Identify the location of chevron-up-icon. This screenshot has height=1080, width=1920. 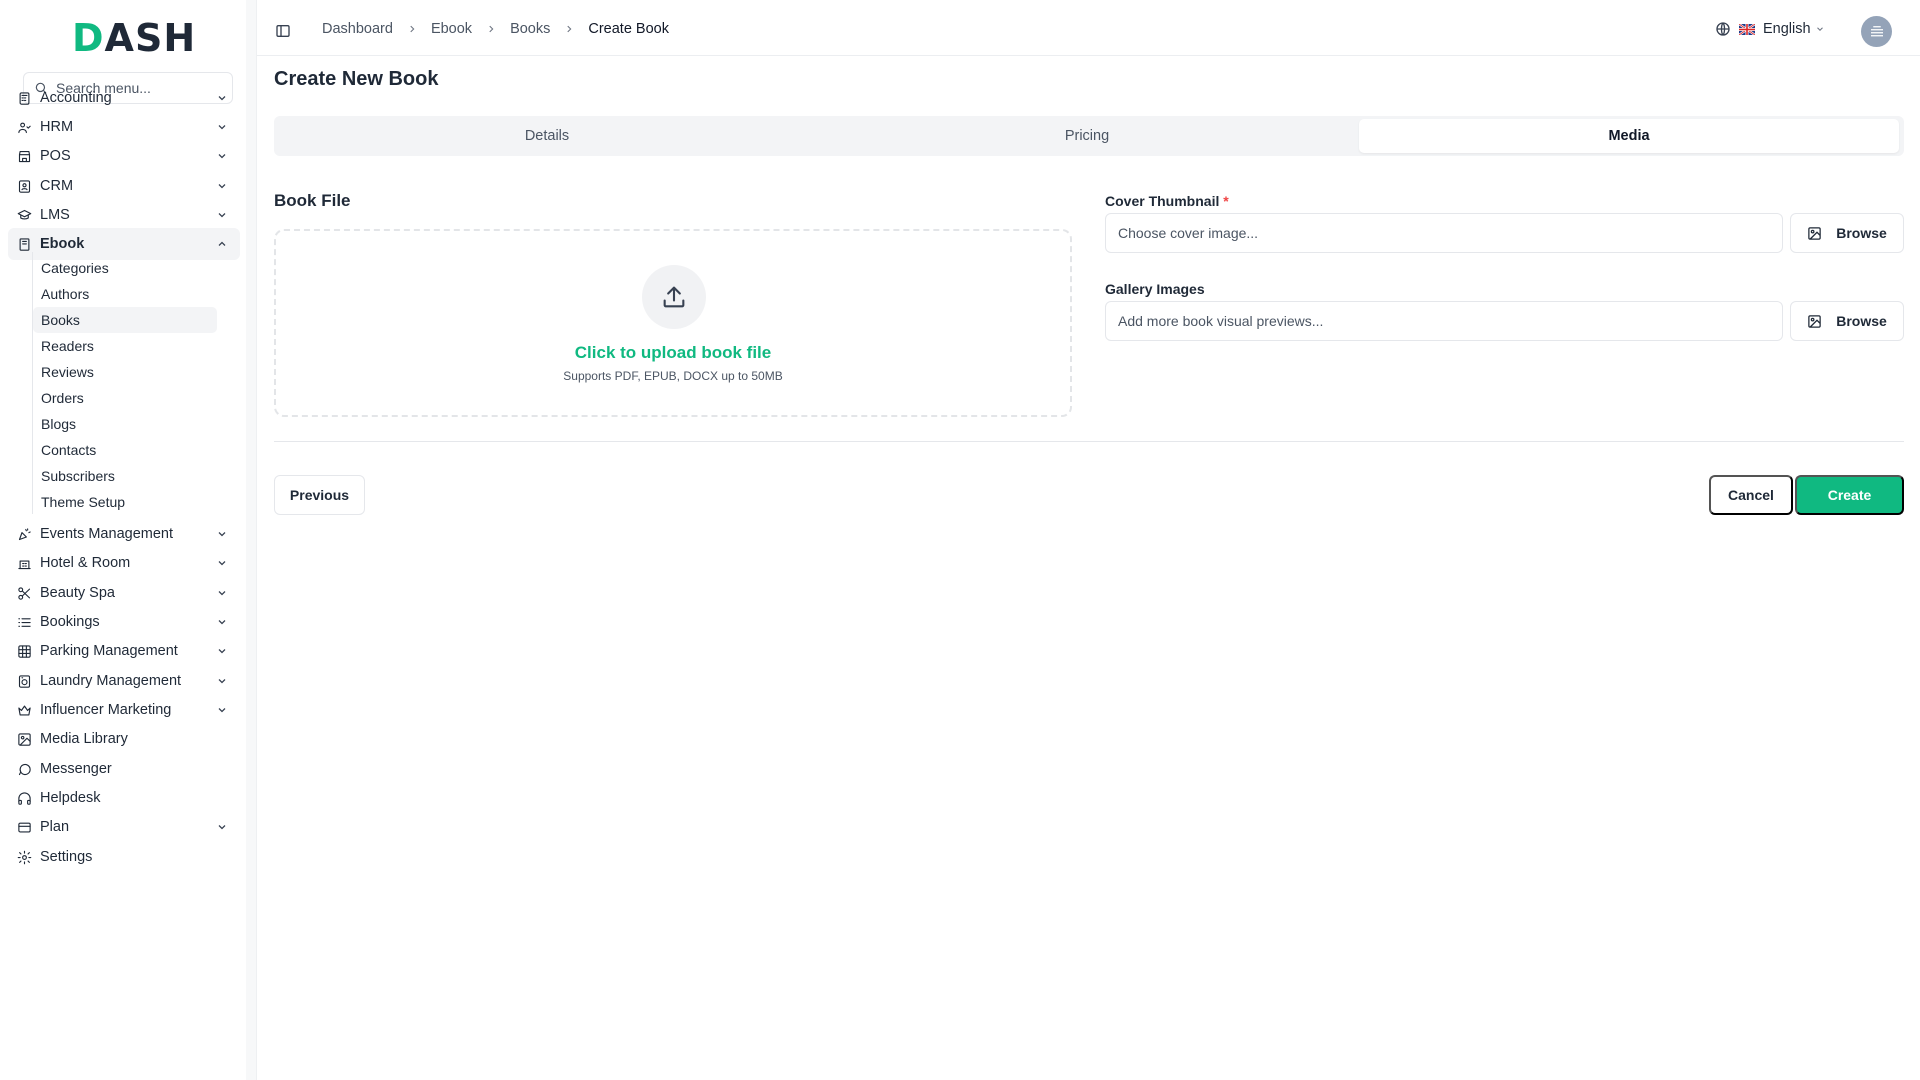
(222, 243).